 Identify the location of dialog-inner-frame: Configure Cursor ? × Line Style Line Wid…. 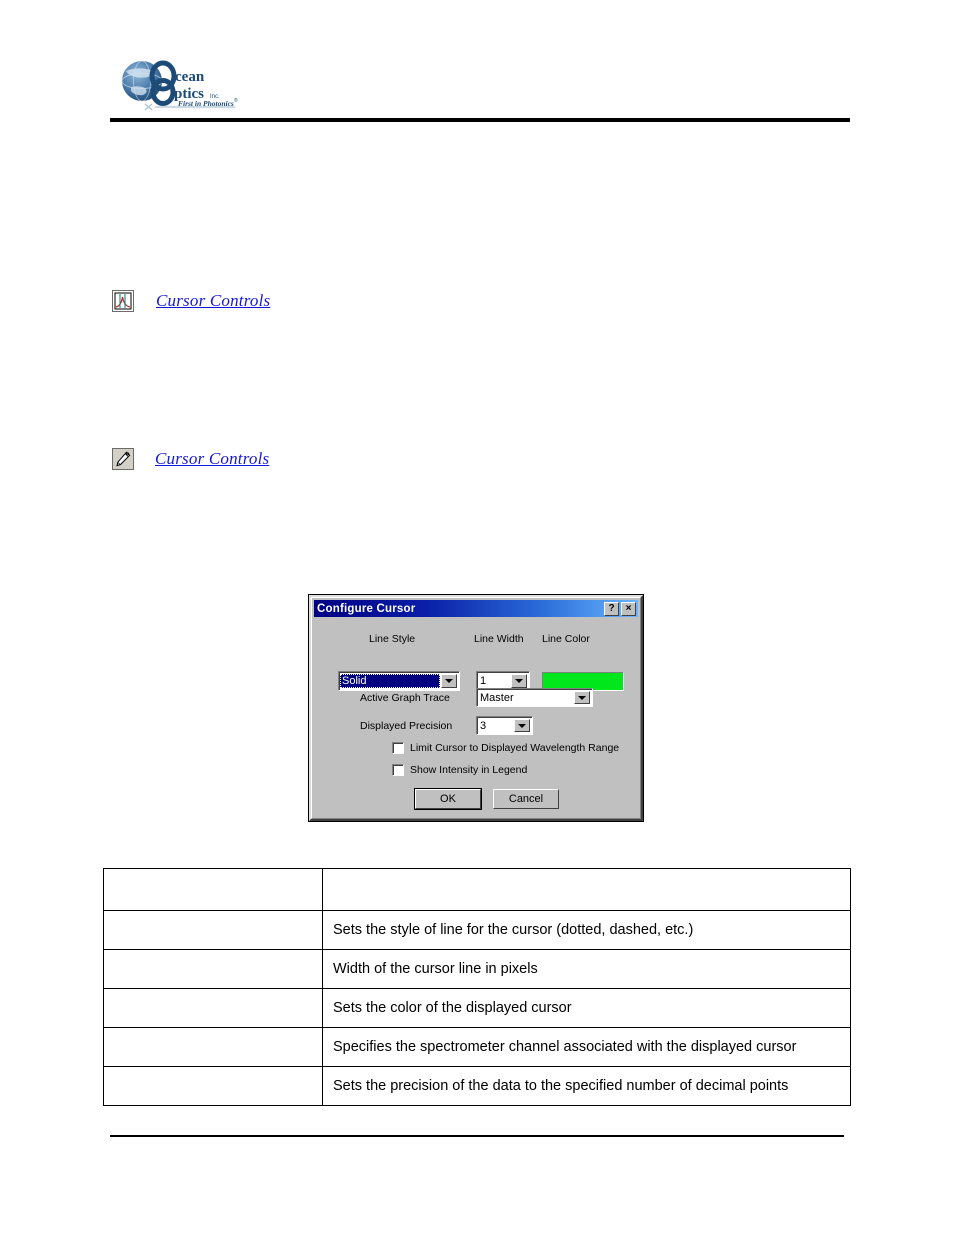
(476, 708).